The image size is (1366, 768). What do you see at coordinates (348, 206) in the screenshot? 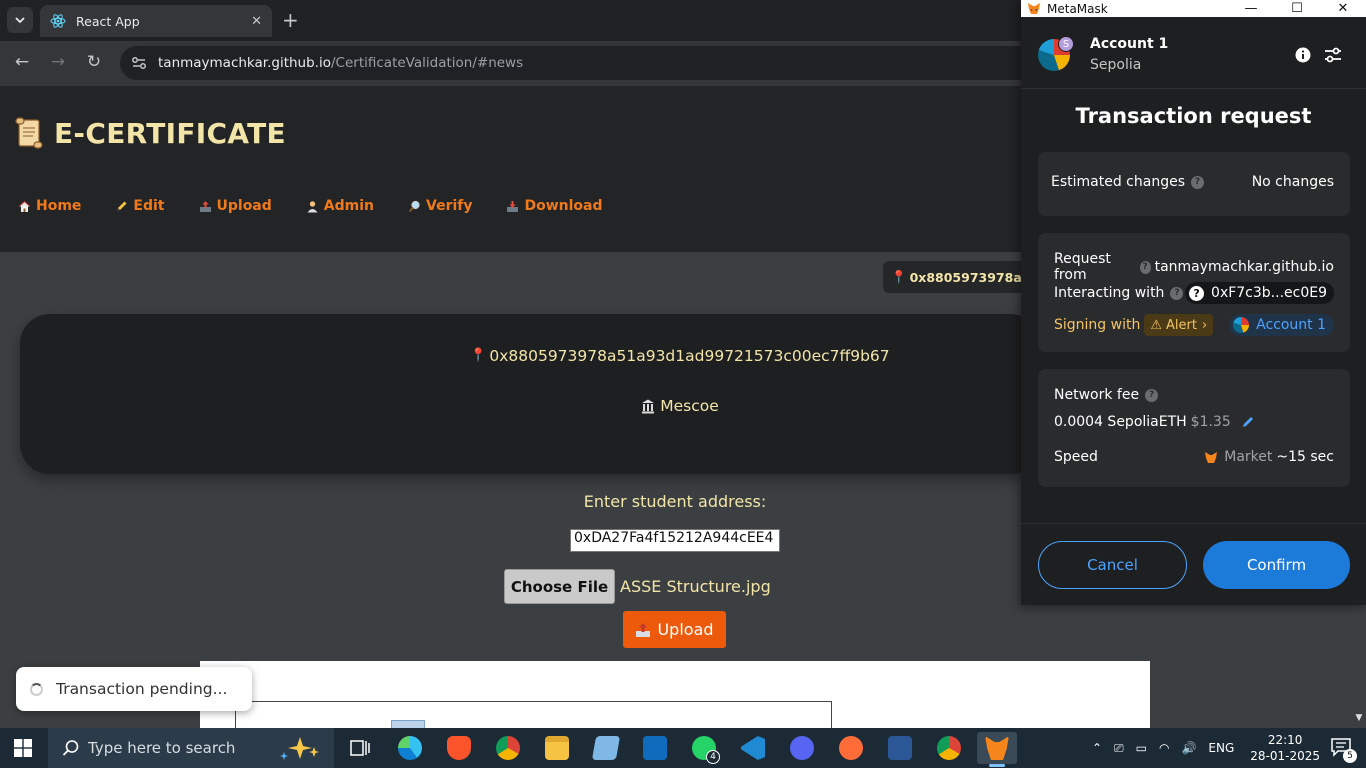
I see `nav-admin-label: Admin` at bounding box center [348, 206].